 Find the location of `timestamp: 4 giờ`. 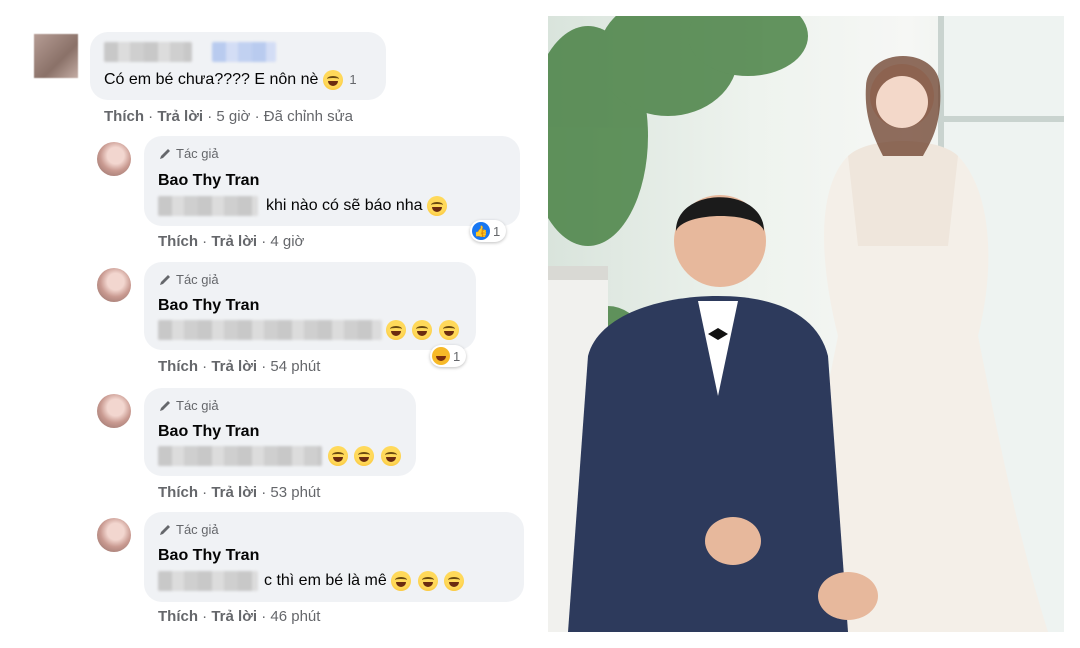

timestamp: 4 giờ is located at coordinates (287, 241).